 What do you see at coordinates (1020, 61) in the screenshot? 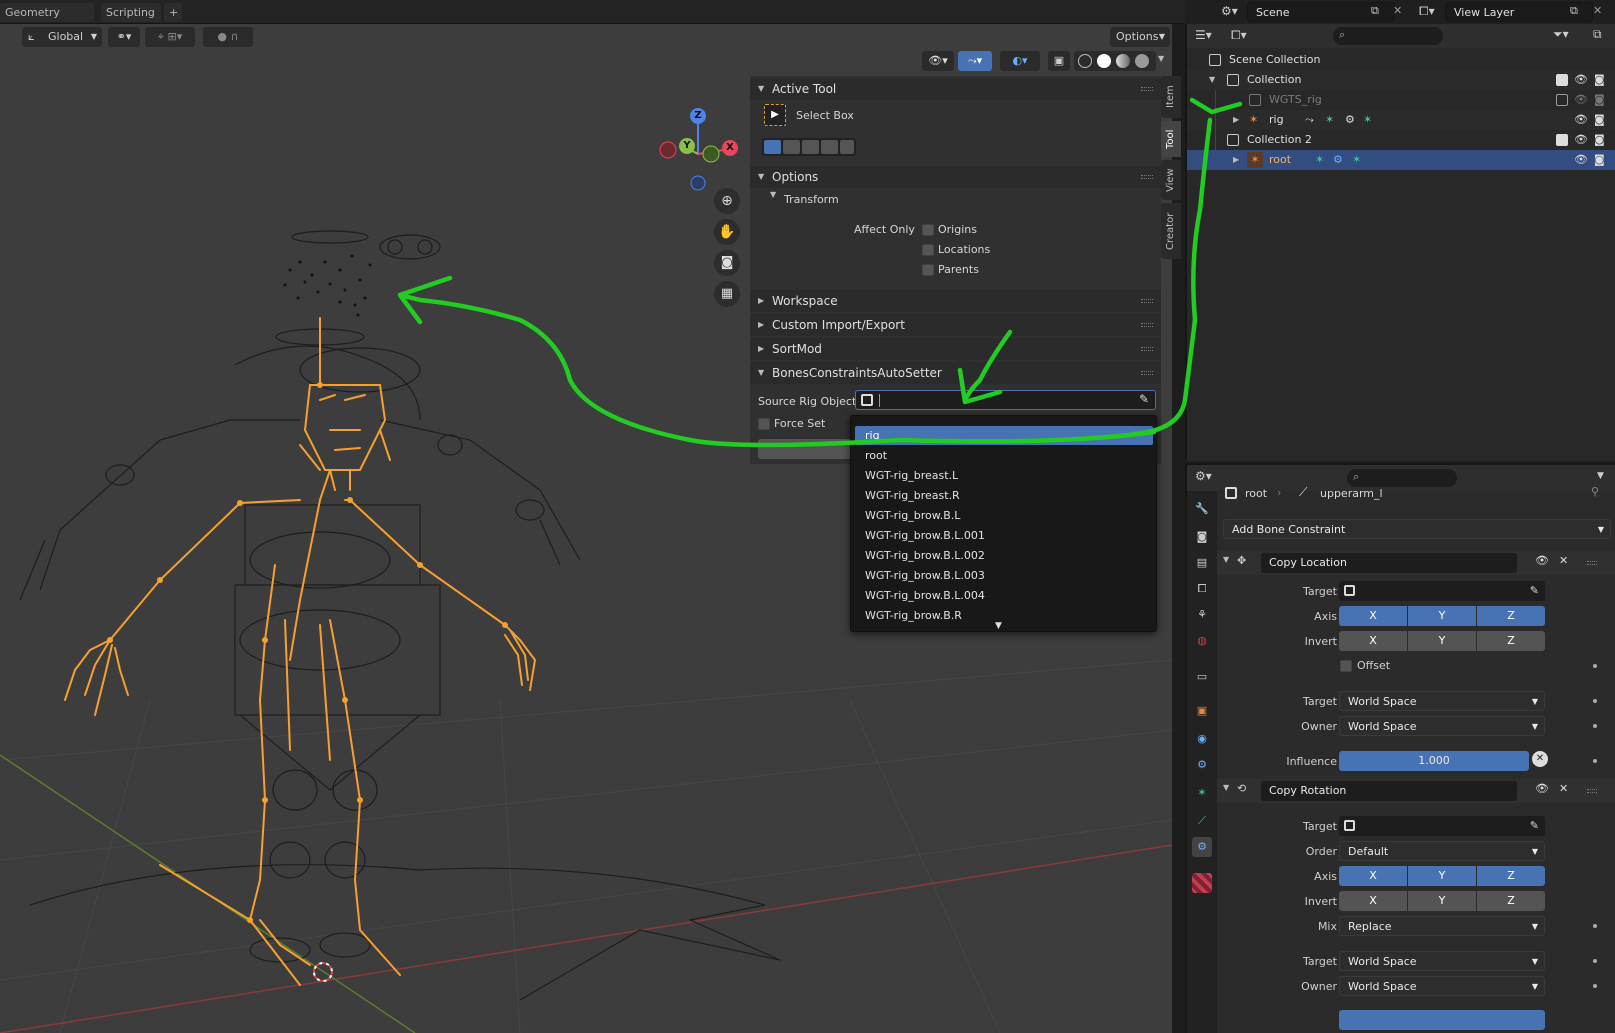
I see `overlays-icon: ◐▾` at bounding box center [1020, 61].